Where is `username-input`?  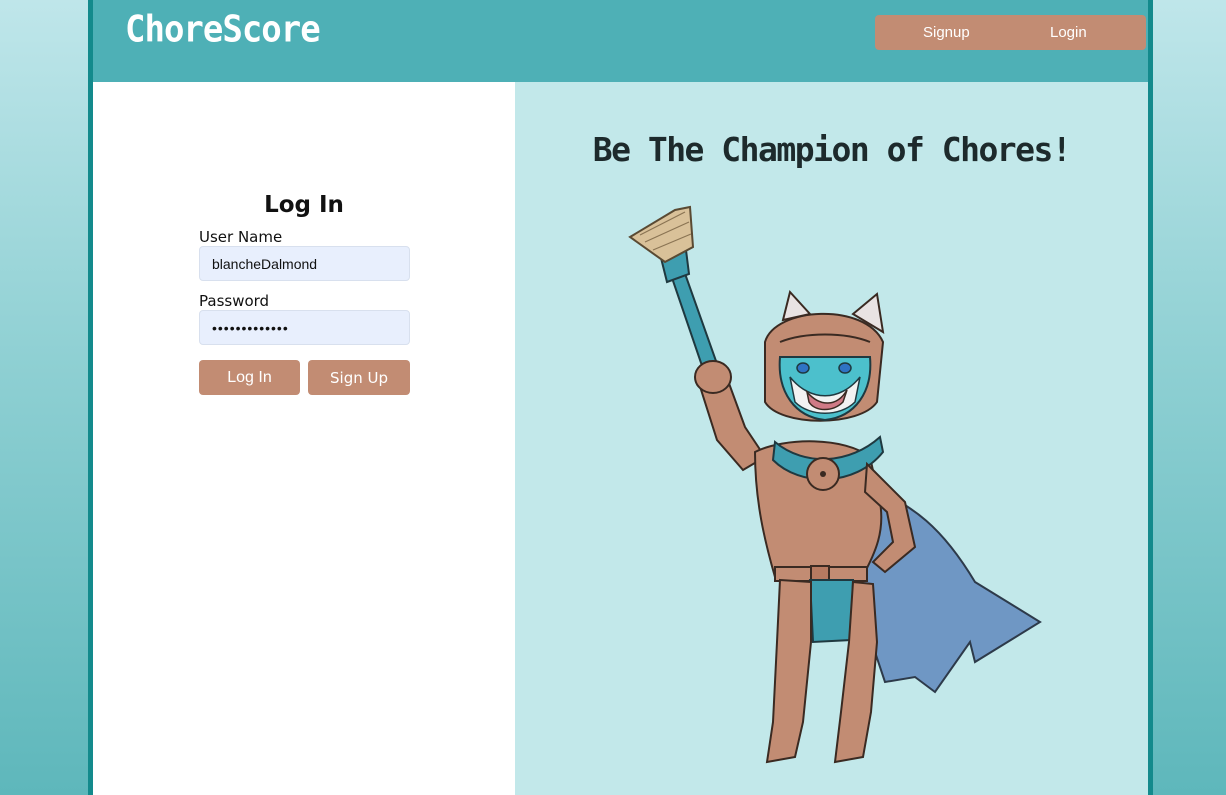
username-input is located at coordinates (304, 263).